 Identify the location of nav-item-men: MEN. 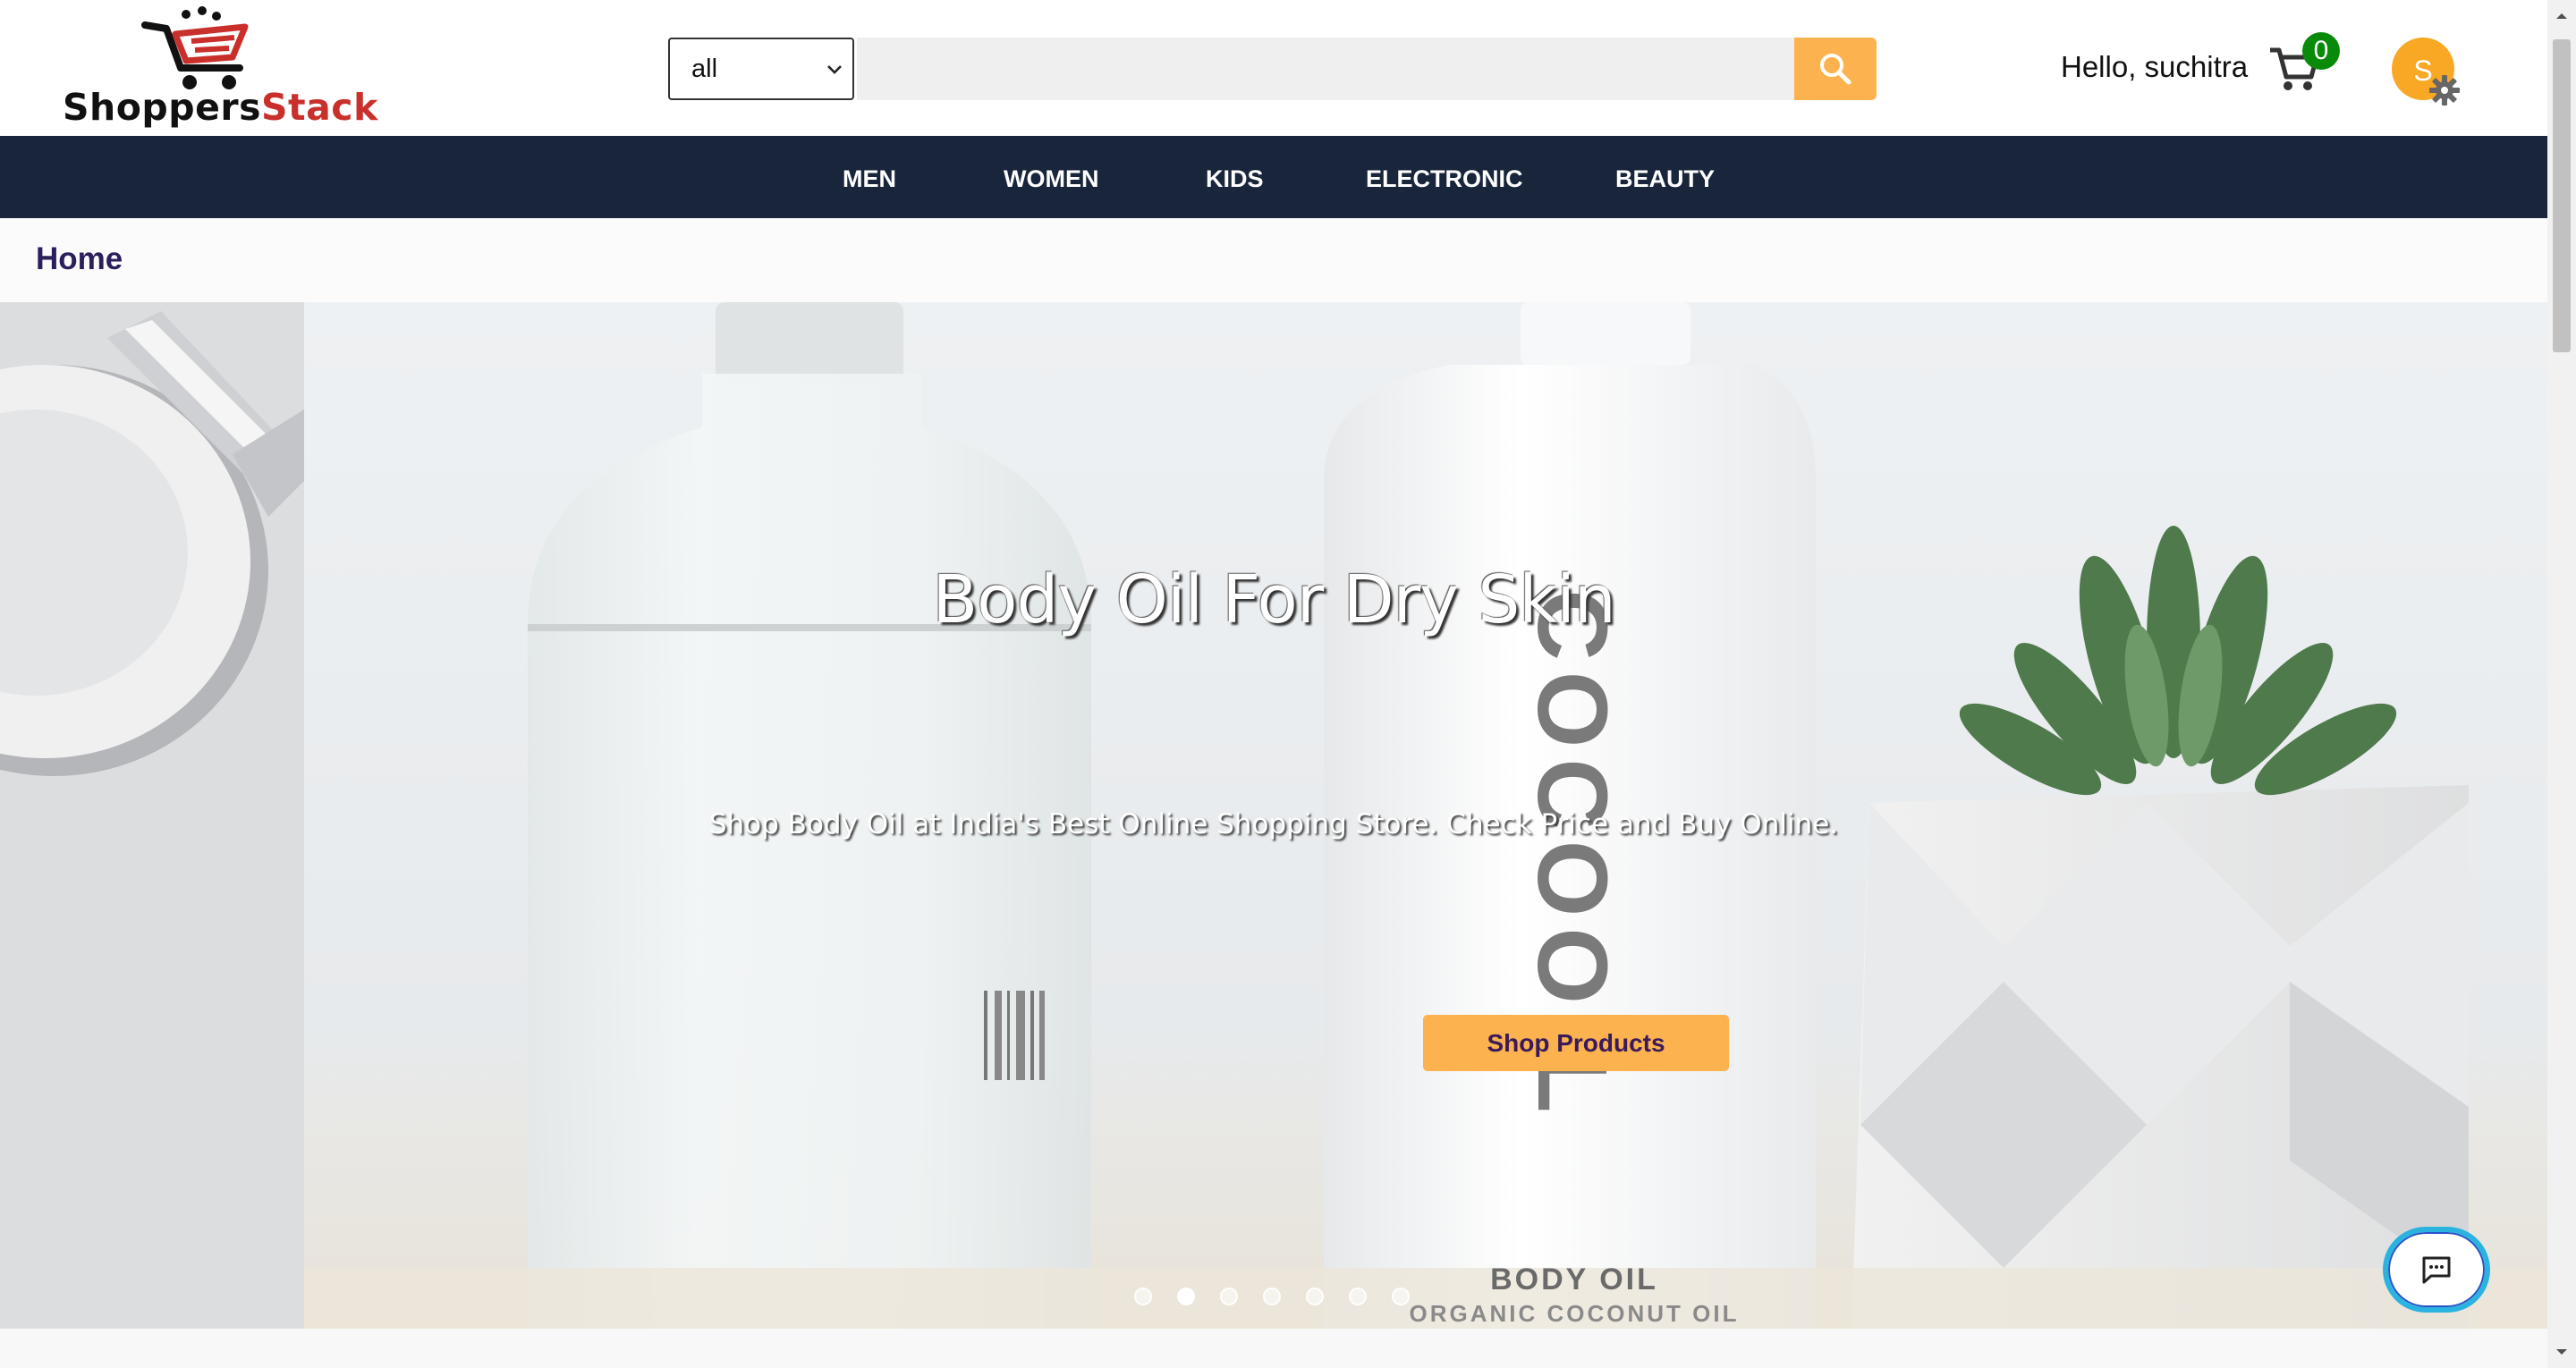
(869, 177).